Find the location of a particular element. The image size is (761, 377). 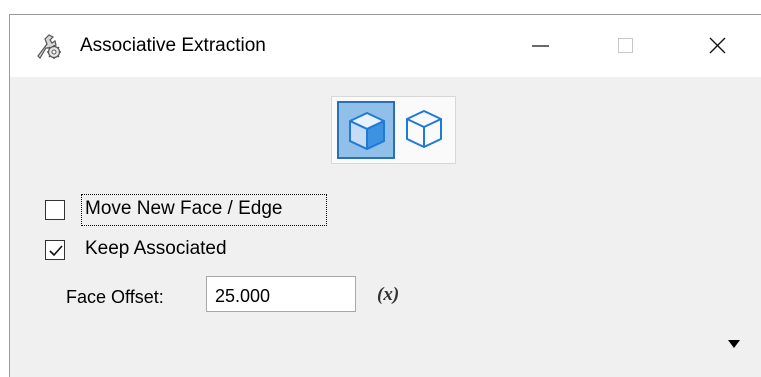

minimize-button is located at coordinates (540, 46).